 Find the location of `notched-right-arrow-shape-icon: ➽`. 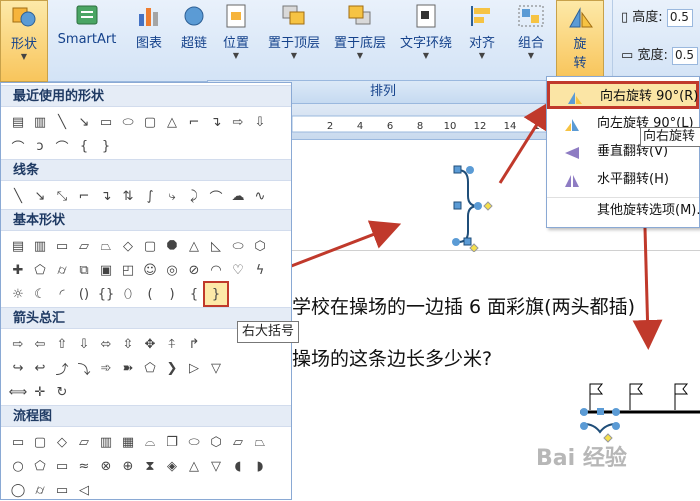

notched-right-arrow-shape-icon: ➽ is located at coordinates (128, 368).